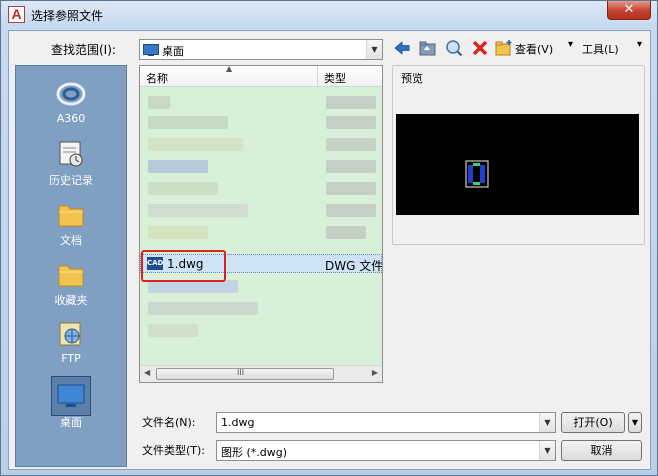  I want to click on column-type-label: 类型, so click(335, 78).